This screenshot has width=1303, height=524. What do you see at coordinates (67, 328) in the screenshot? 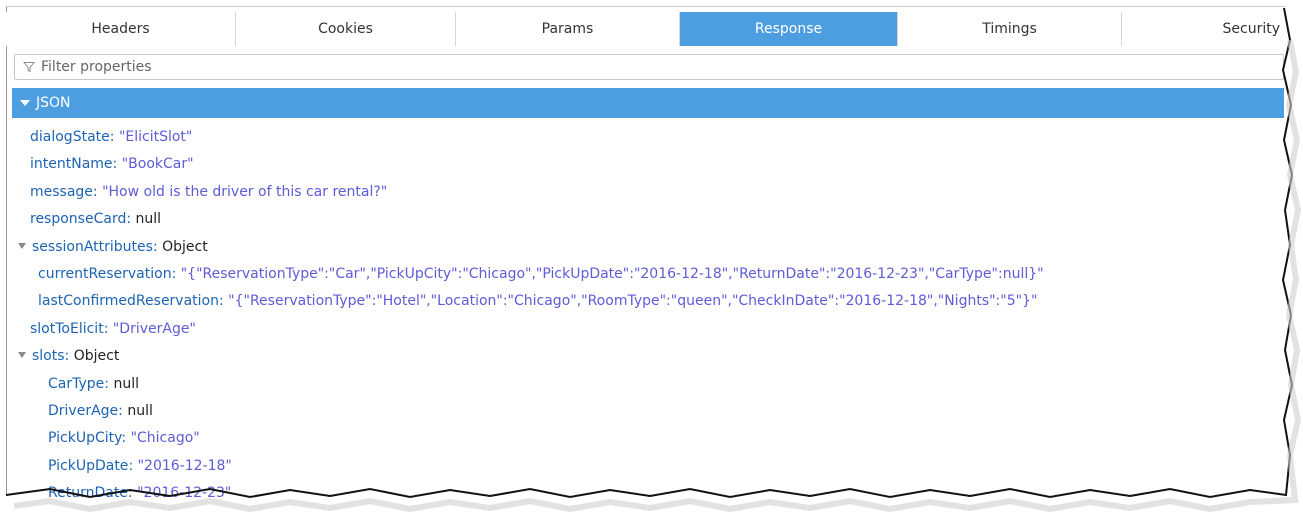
I see `property-key: slotToElicit` at bounding box center [67, 328].